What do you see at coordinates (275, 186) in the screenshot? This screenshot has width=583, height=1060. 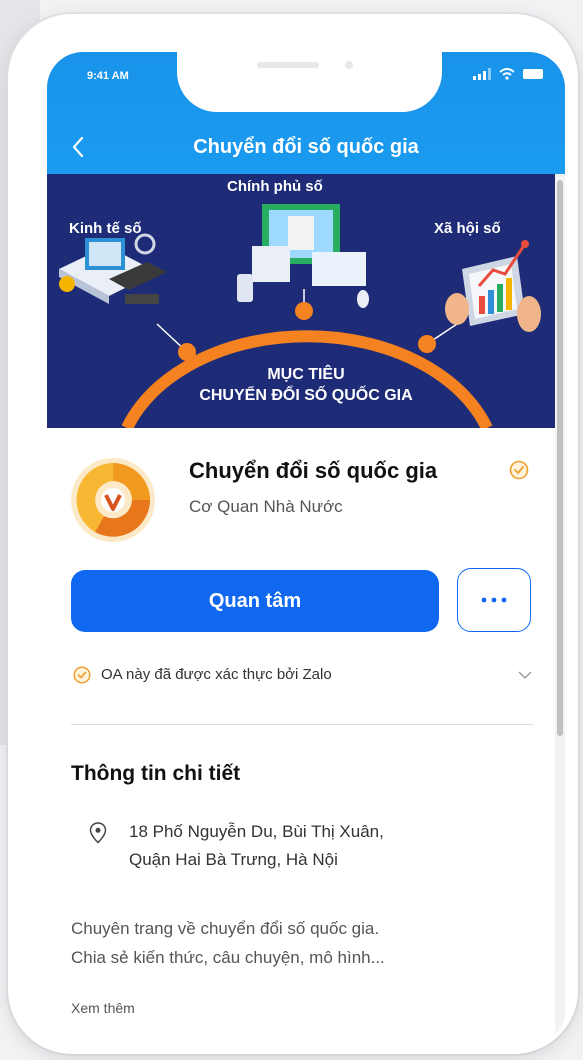 I see `banner-label-government: Chính phủ số` at bounding box center [275, 186].